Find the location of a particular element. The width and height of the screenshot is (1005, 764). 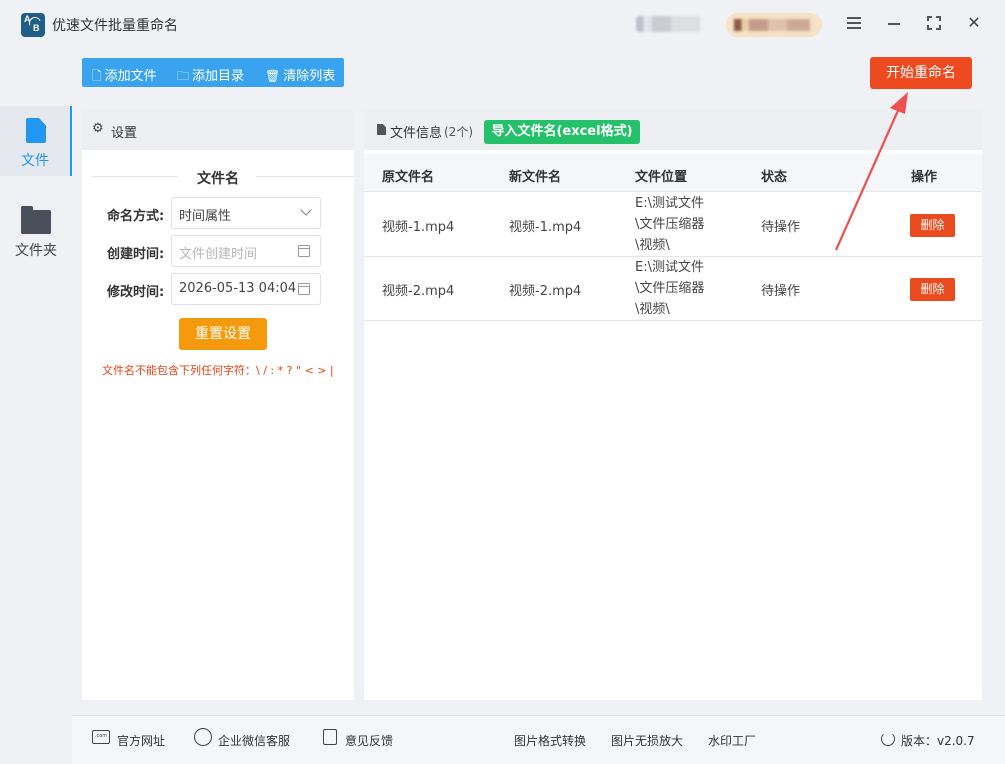

website-icon: .com is located at coordinates (101, 737).